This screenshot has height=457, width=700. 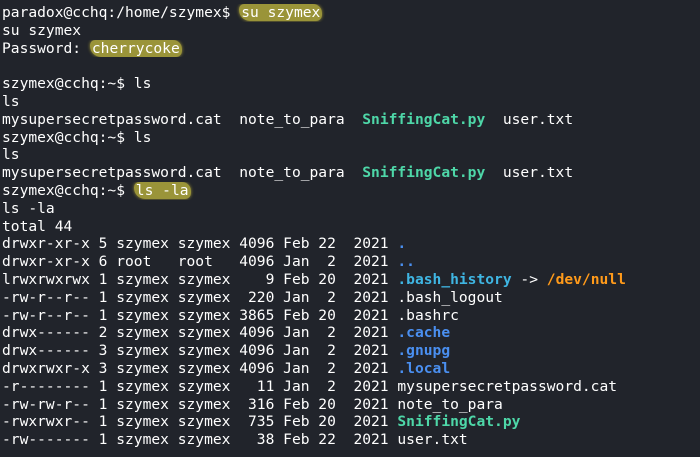 What do you see at coordinates (135, 48) in the screenshot?
I see `highlighted-password: cherrycoke` at bounding box center [135, 48].